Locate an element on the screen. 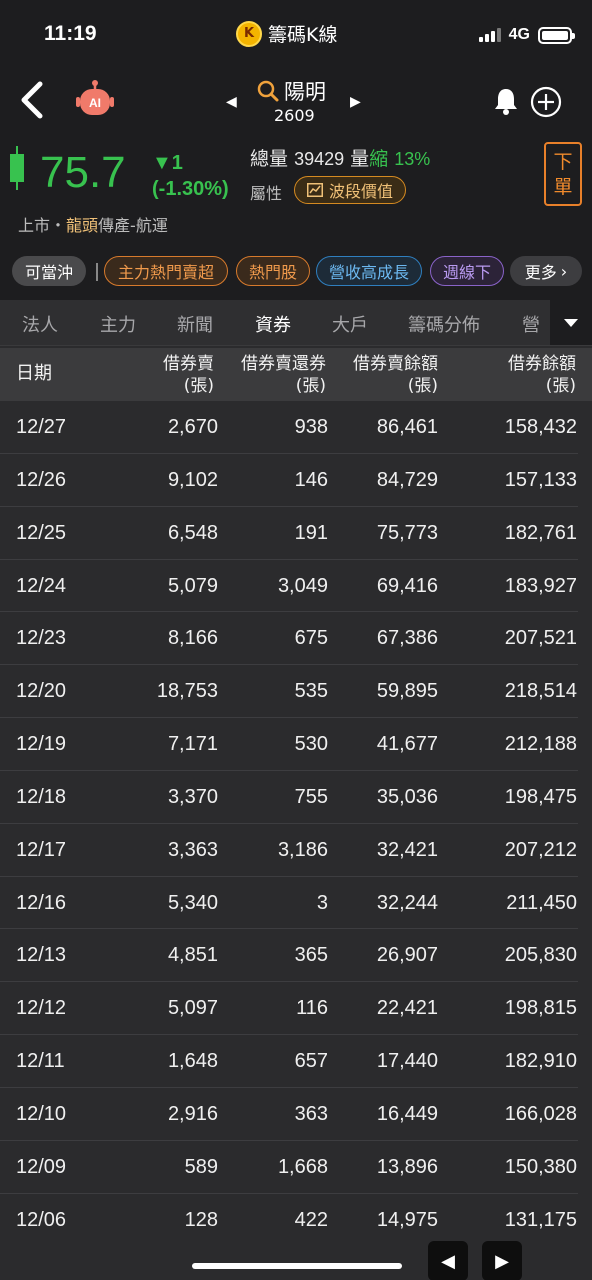  cell-borrow-return: 535 is located at coordinates (311, 691).